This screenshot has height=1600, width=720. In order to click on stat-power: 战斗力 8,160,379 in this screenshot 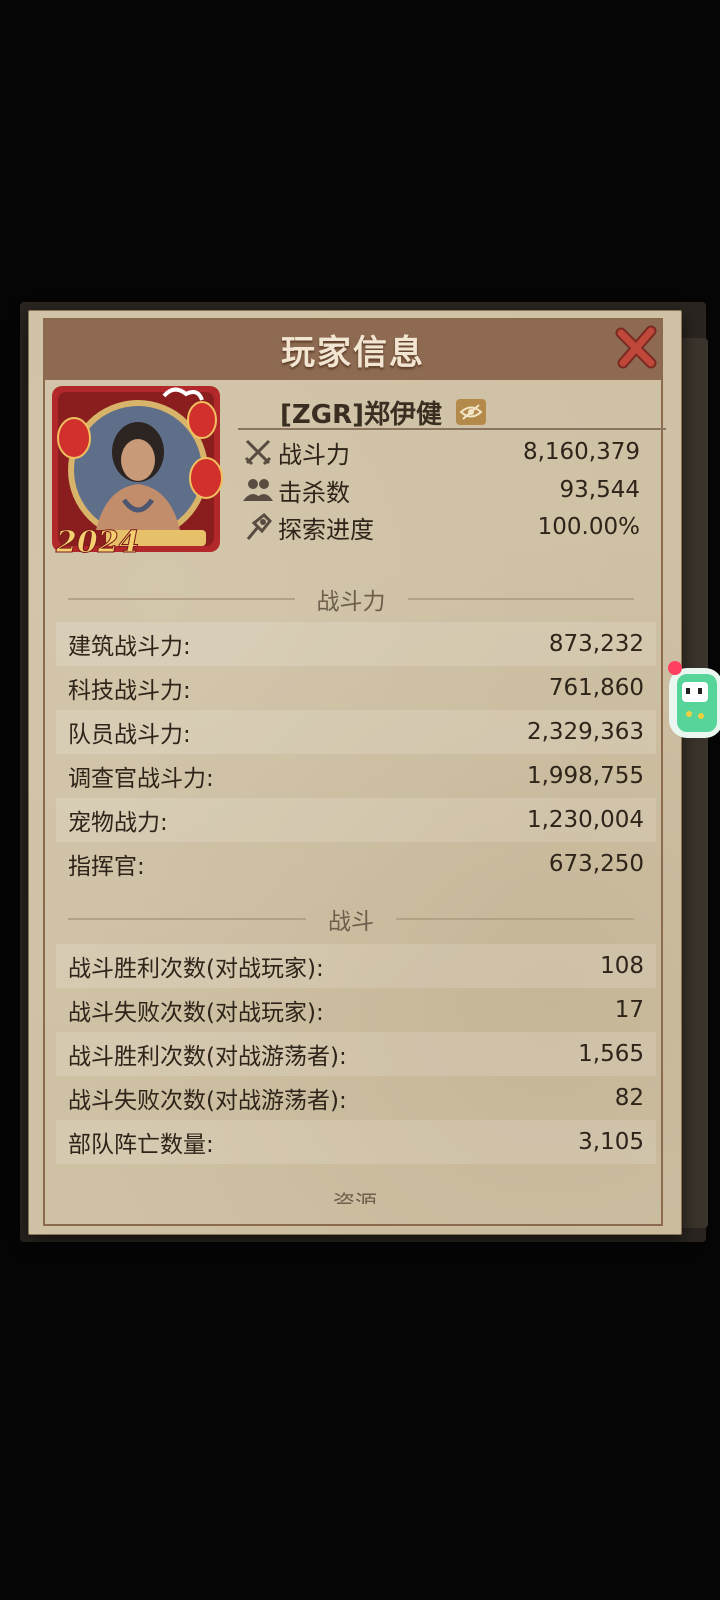, I will do `click(440, 452)`.